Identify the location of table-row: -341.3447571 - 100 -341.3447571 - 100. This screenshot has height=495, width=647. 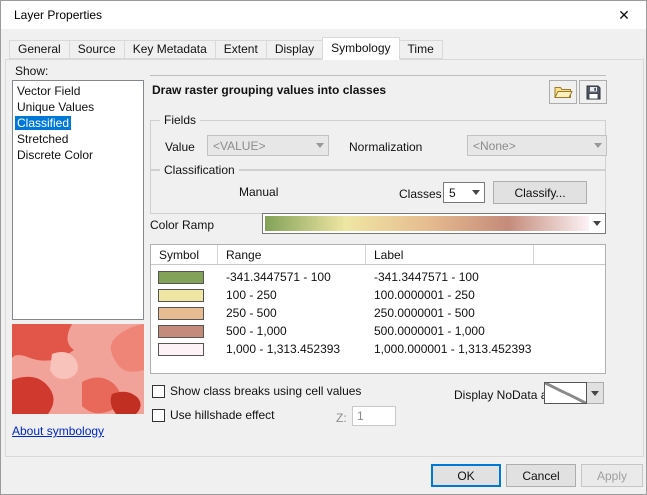
(378, 277).